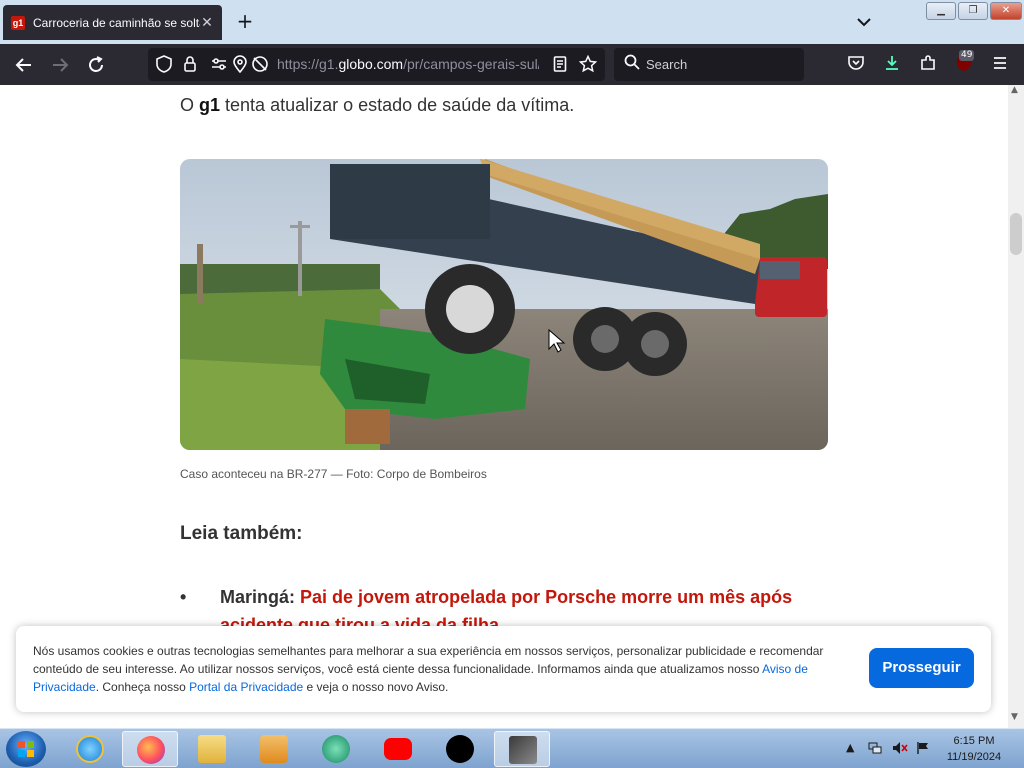 The width and height of the screenshot is (1024, 768). Describe the element at coordinates (150, 749) in the screenshot. I see `firefox-icon` at that location.